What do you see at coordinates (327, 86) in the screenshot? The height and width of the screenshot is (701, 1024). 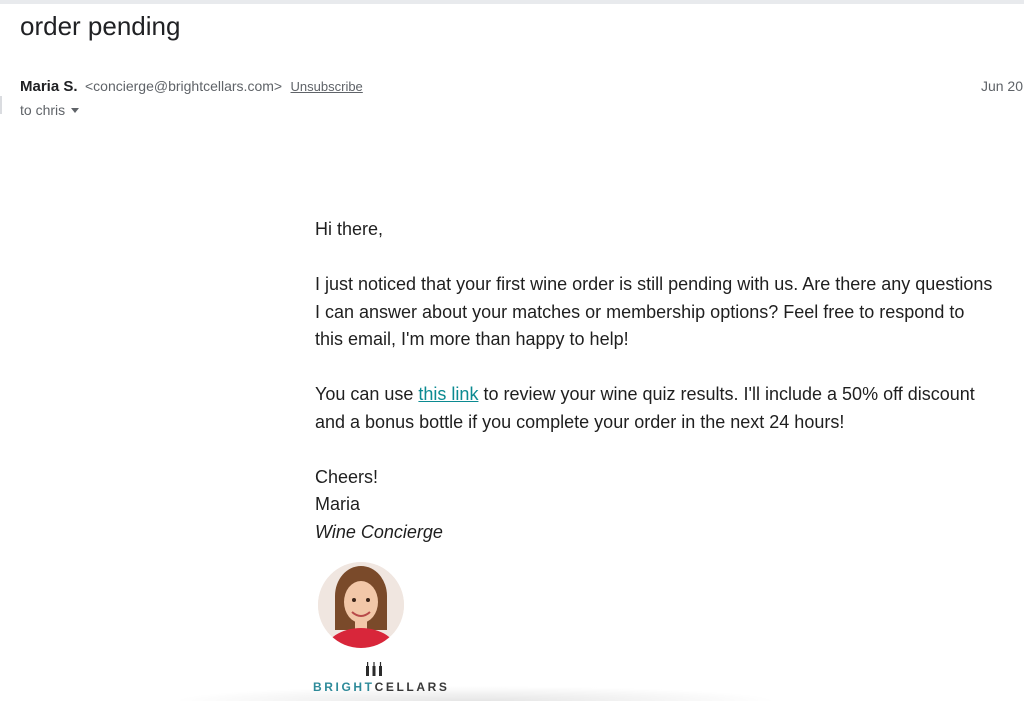 I see `unsubscribe-link: Unsubscribe` at bounding box center [327, 86].